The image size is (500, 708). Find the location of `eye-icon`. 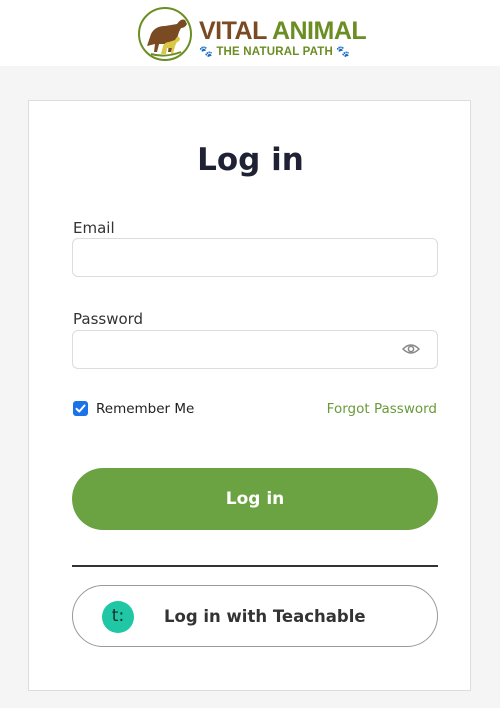

eye-icon is located at coordinates (411, 349).